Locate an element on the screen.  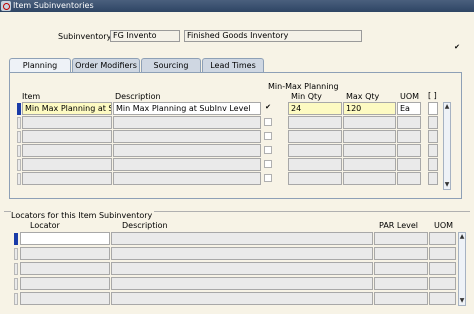
item-cell: Min Max Planning at Su is located at coordinates (67, 108).